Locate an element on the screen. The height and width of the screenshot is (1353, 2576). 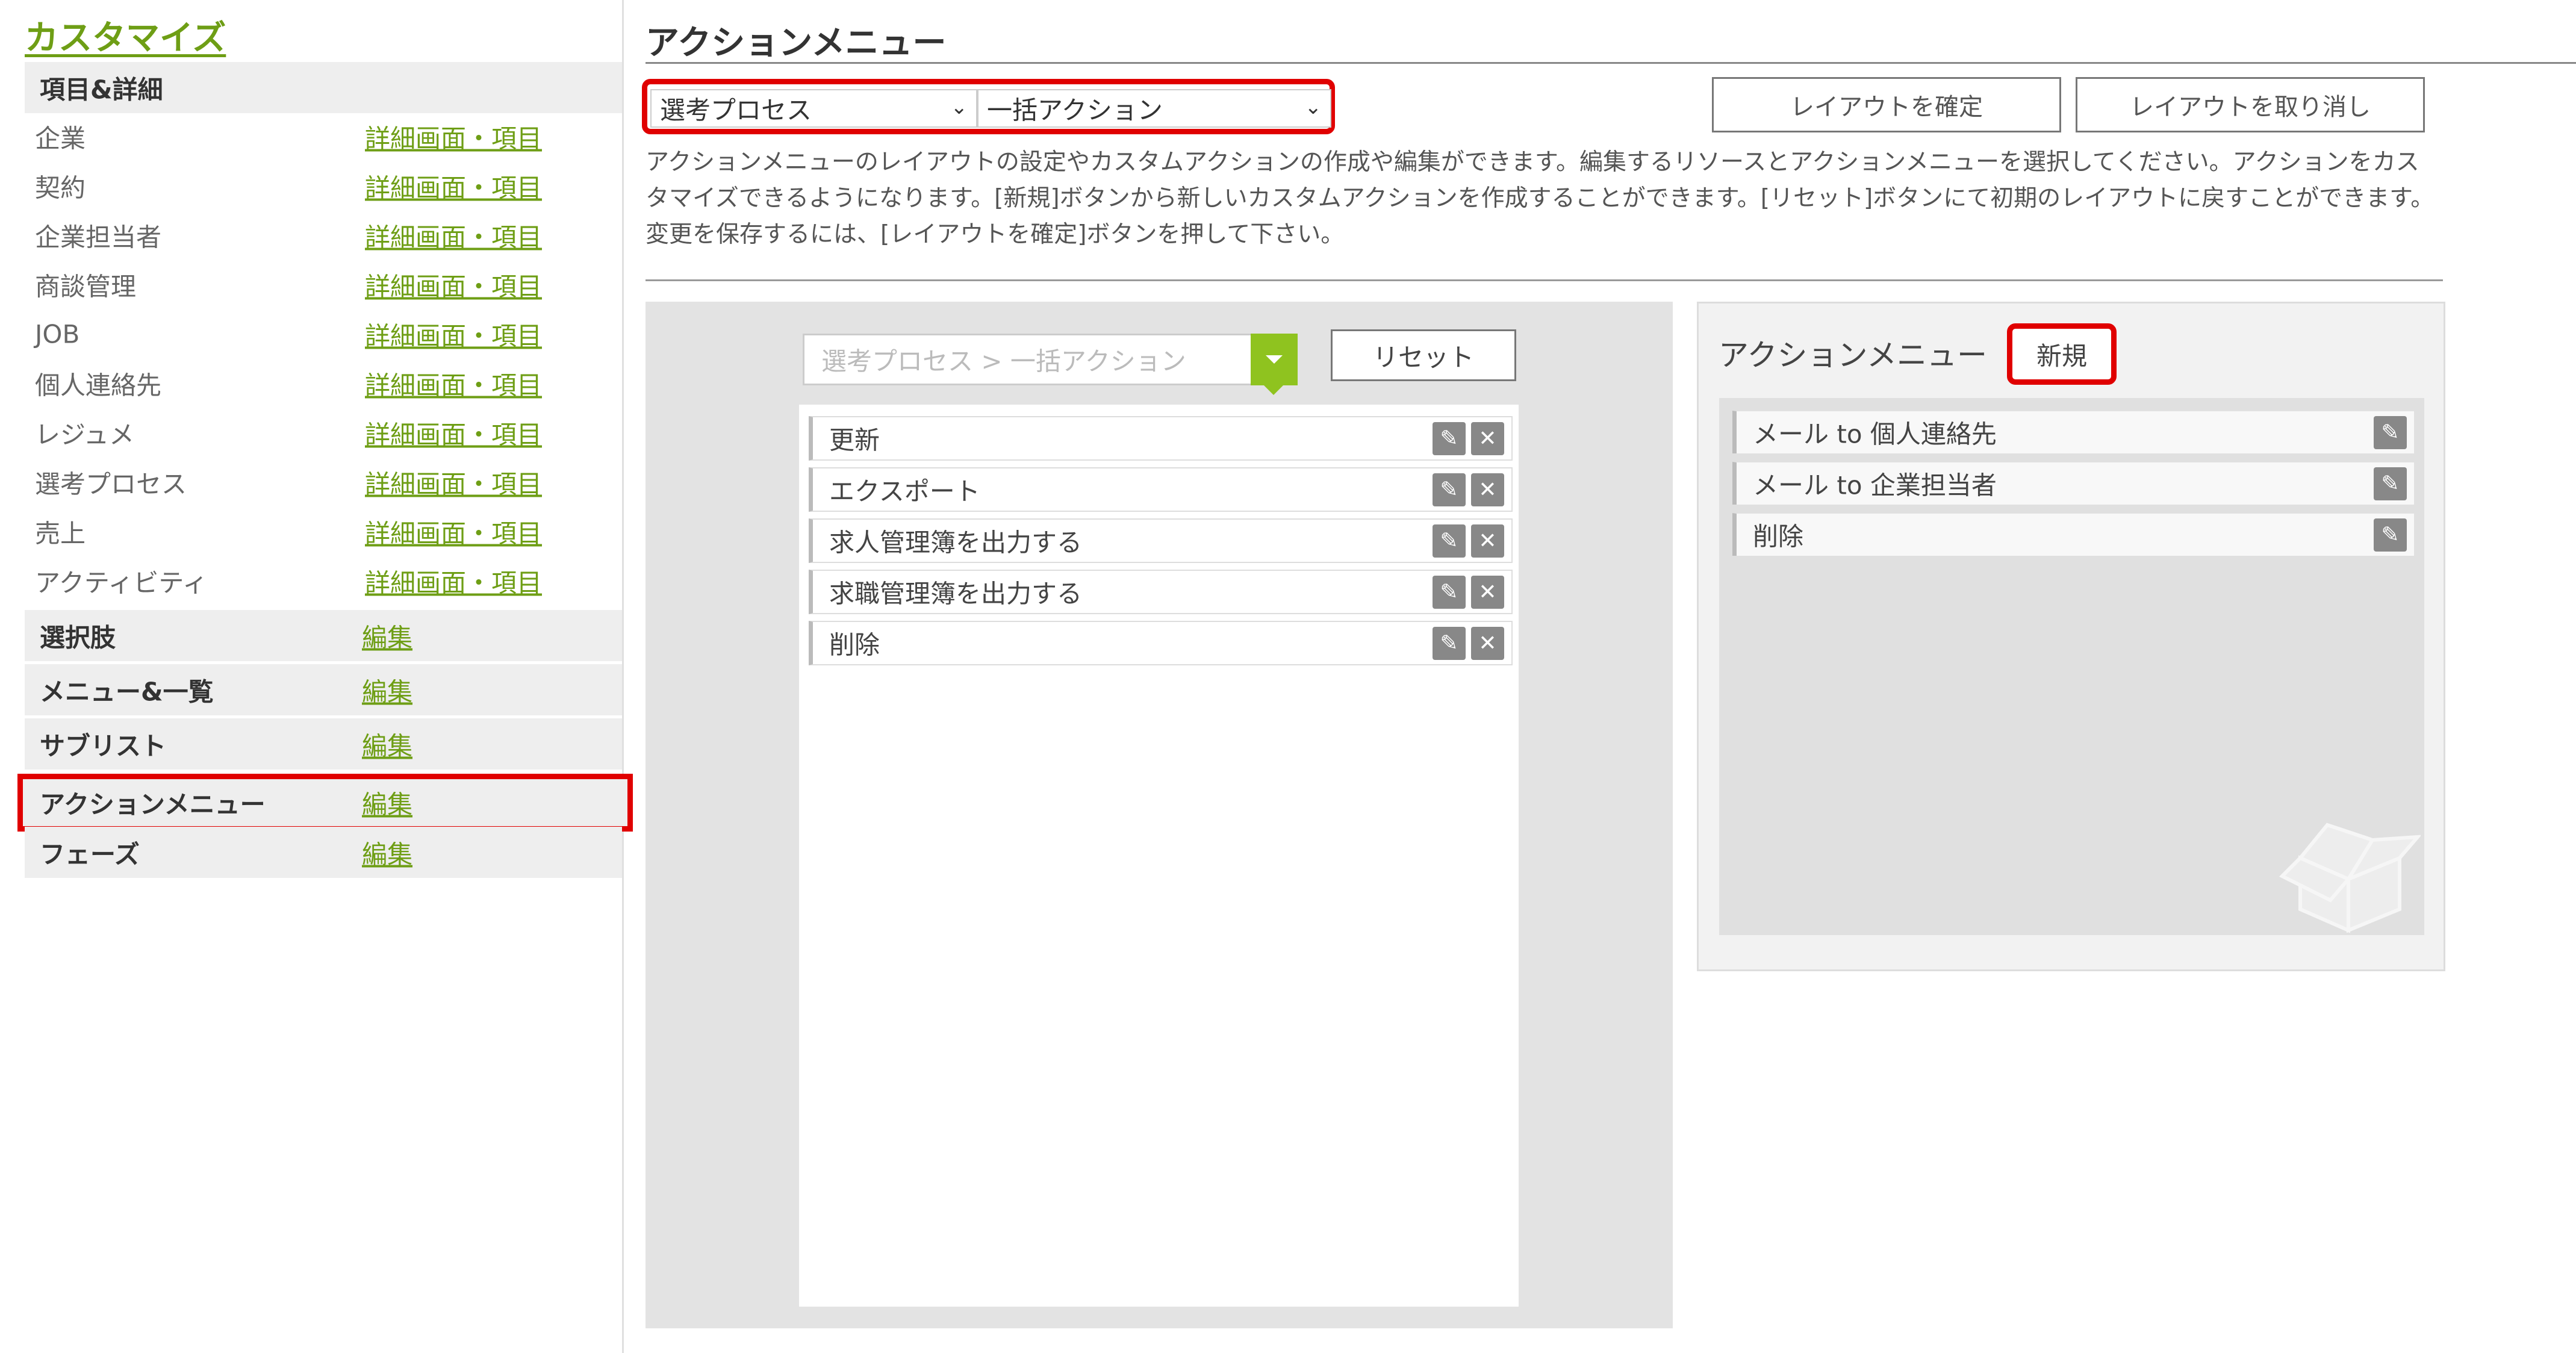
section-label: サブリスト is located at coordinates (104, 745).